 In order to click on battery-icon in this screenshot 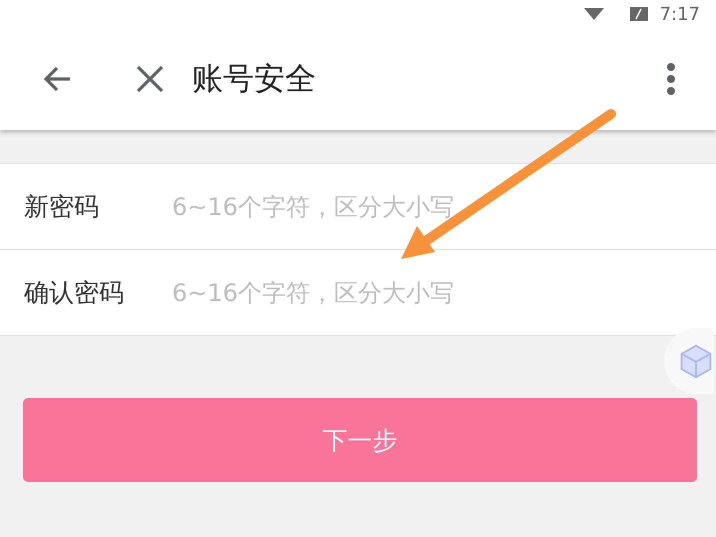, I will do `click(639, 14)`.